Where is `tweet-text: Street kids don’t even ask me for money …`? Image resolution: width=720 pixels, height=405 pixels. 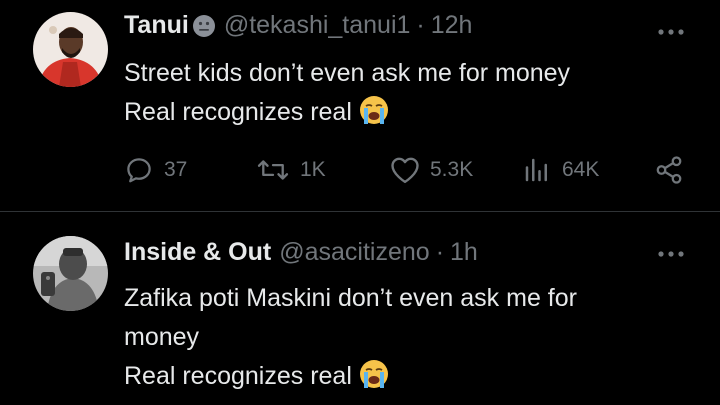
tweet-text: Street kids don’t even ask me for money … is located at coordinates (404, 93).